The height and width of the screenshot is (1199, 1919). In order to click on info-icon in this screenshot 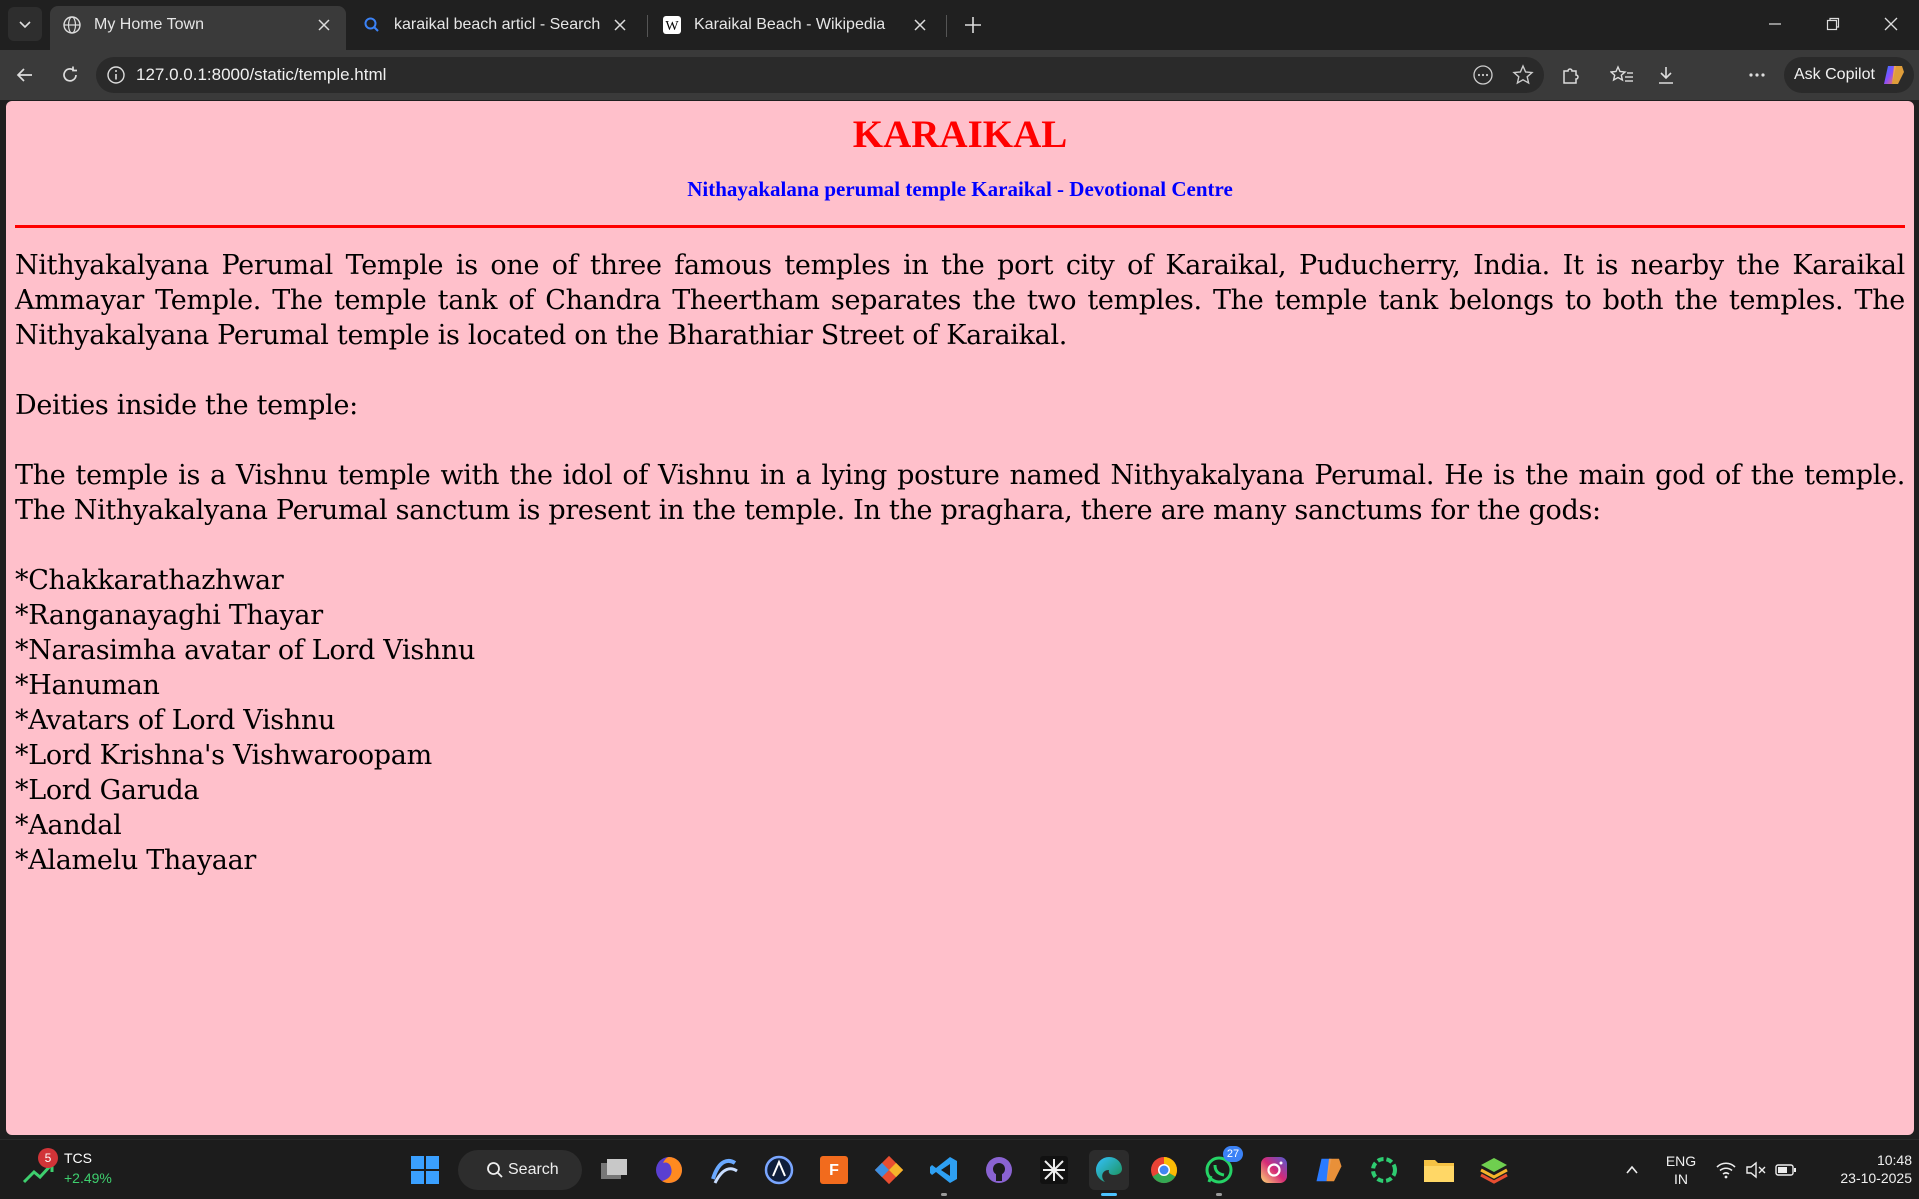, I will do `click(116, 75)`.